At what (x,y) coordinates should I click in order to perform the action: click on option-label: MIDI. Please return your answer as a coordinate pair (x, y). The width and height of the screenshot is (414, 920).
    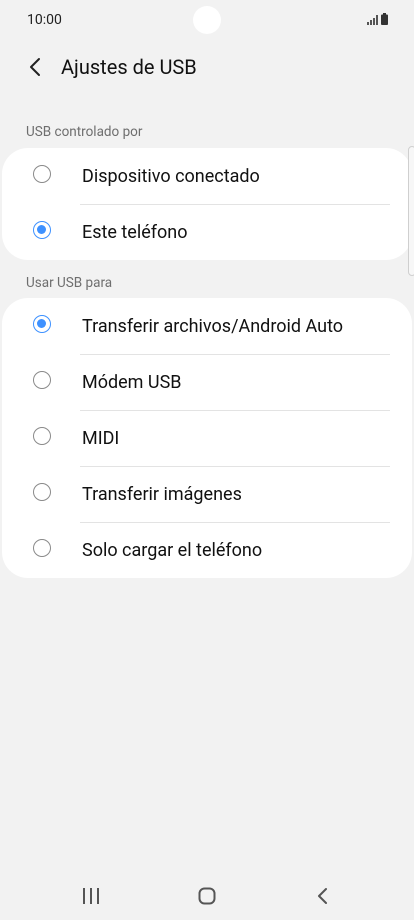
    Looking at the image, I should click on (101, 438).